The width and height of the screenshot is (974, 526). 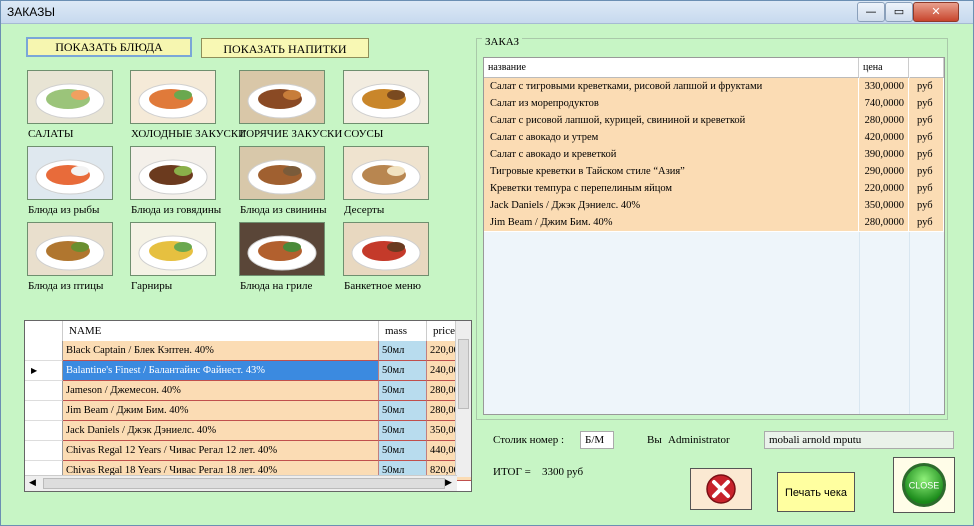 I want to click on table-number-field: Б/М, so click(x=597, y=440).